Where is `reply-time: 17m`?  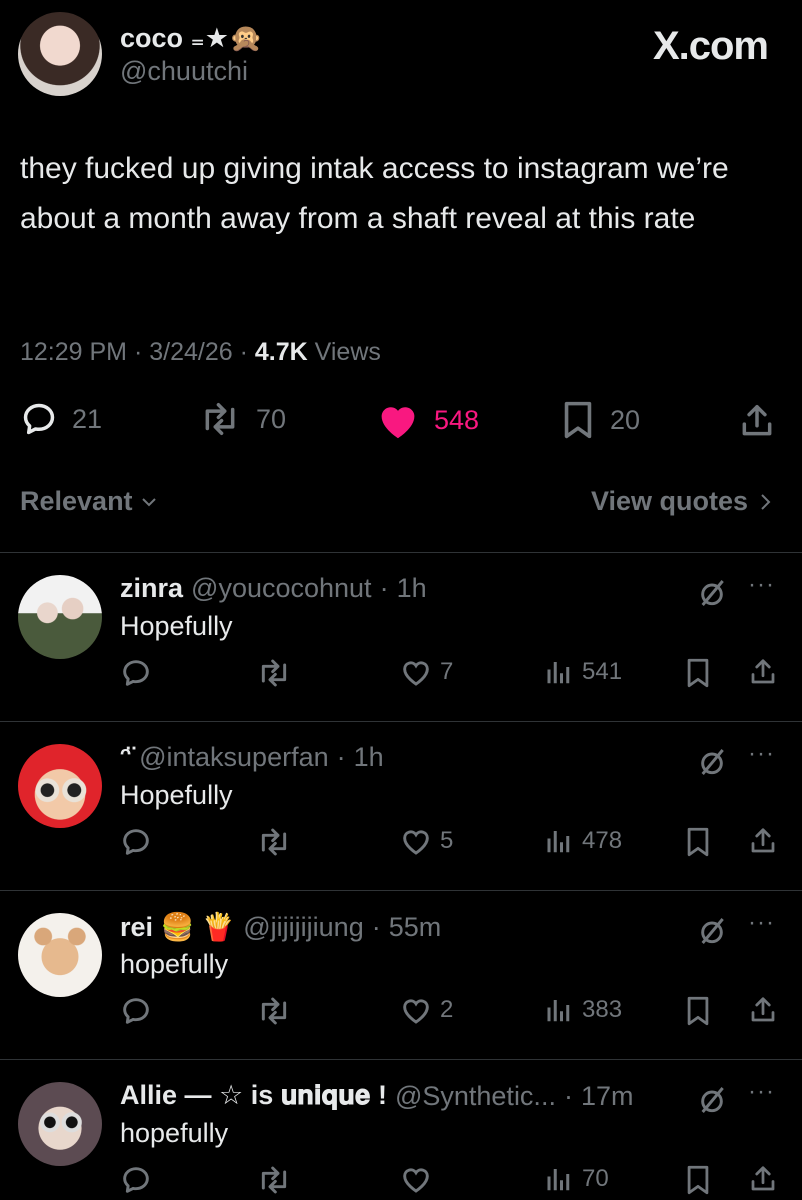 reply-time: 17m is located at coordinates (607, 1096).